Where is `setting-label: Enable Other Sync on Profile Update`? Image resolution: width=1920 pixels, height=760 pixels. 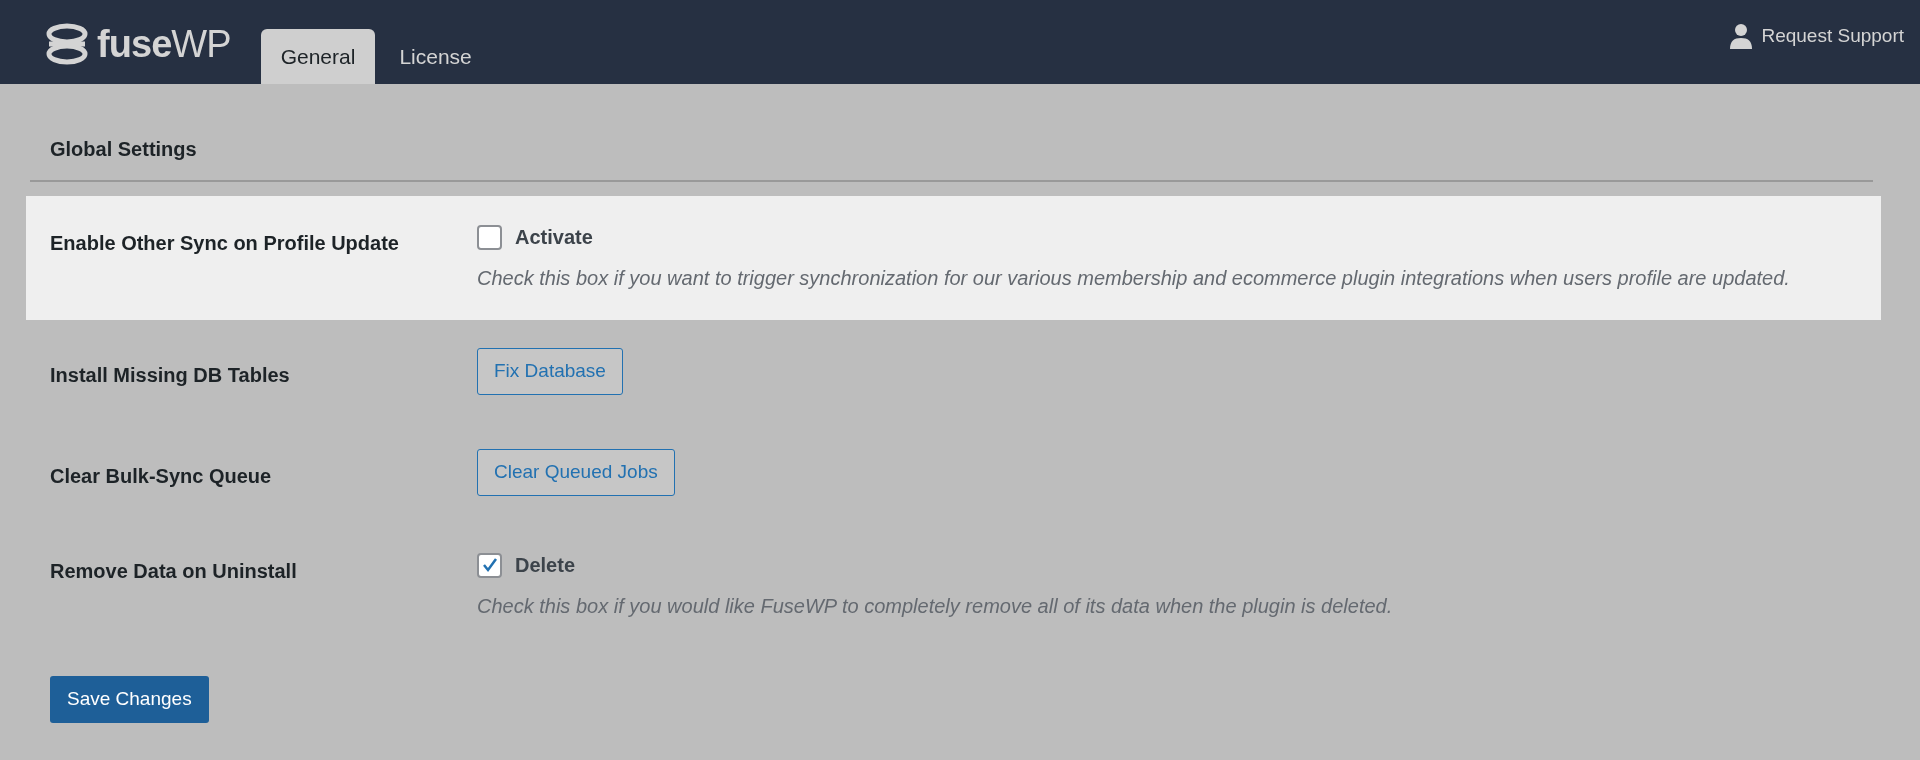
setting-label: Enable Other Sync on Profile Update is located at coordinates (225, 243).